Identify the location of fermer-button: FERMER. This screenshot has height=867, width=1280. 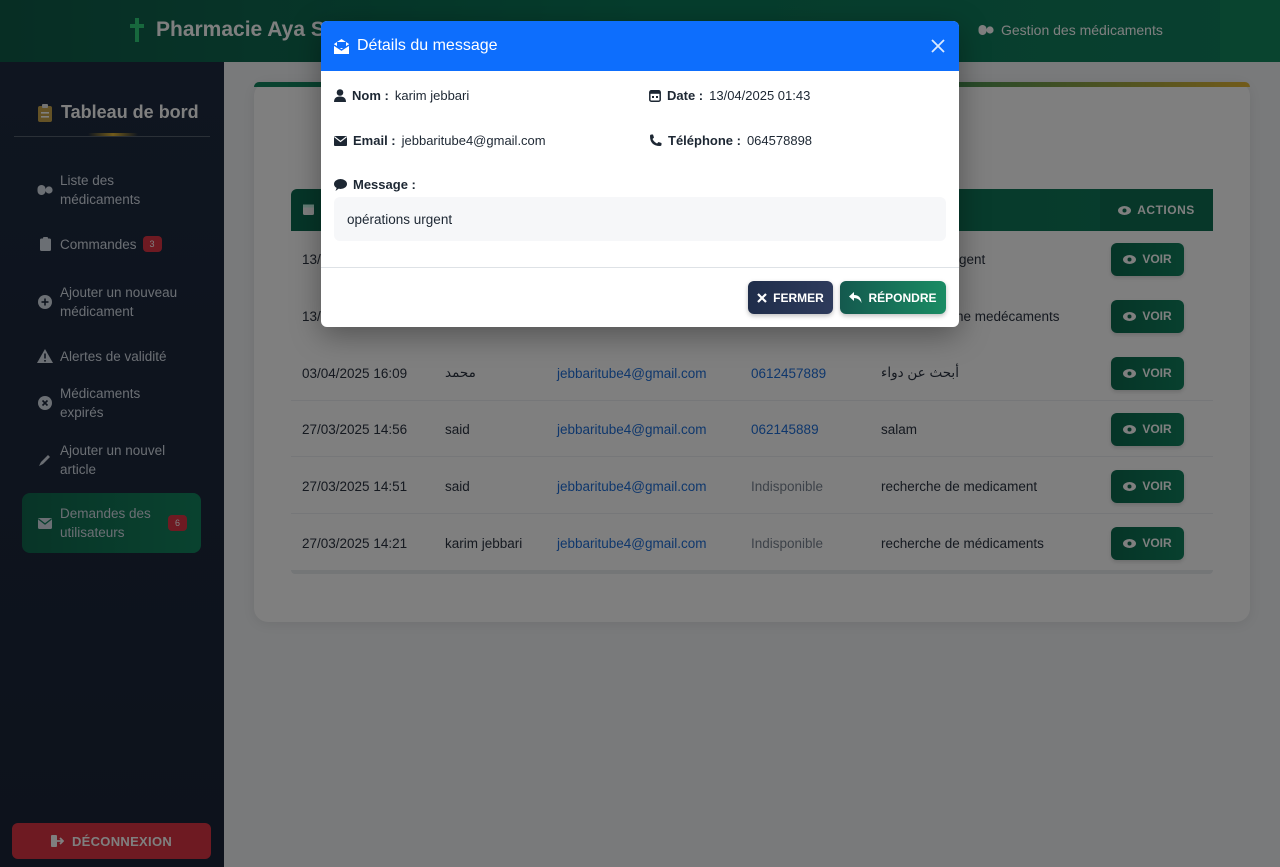
(790, 297).